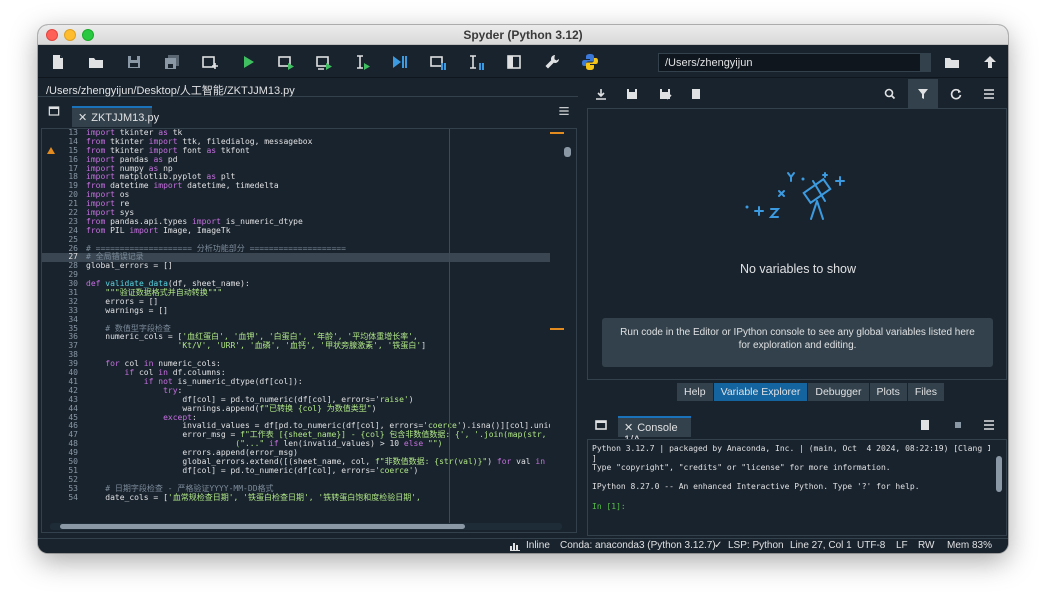 The width and height of the screenshot is (1046, 604). I want to click on run-file-icon, so click(248, 62).